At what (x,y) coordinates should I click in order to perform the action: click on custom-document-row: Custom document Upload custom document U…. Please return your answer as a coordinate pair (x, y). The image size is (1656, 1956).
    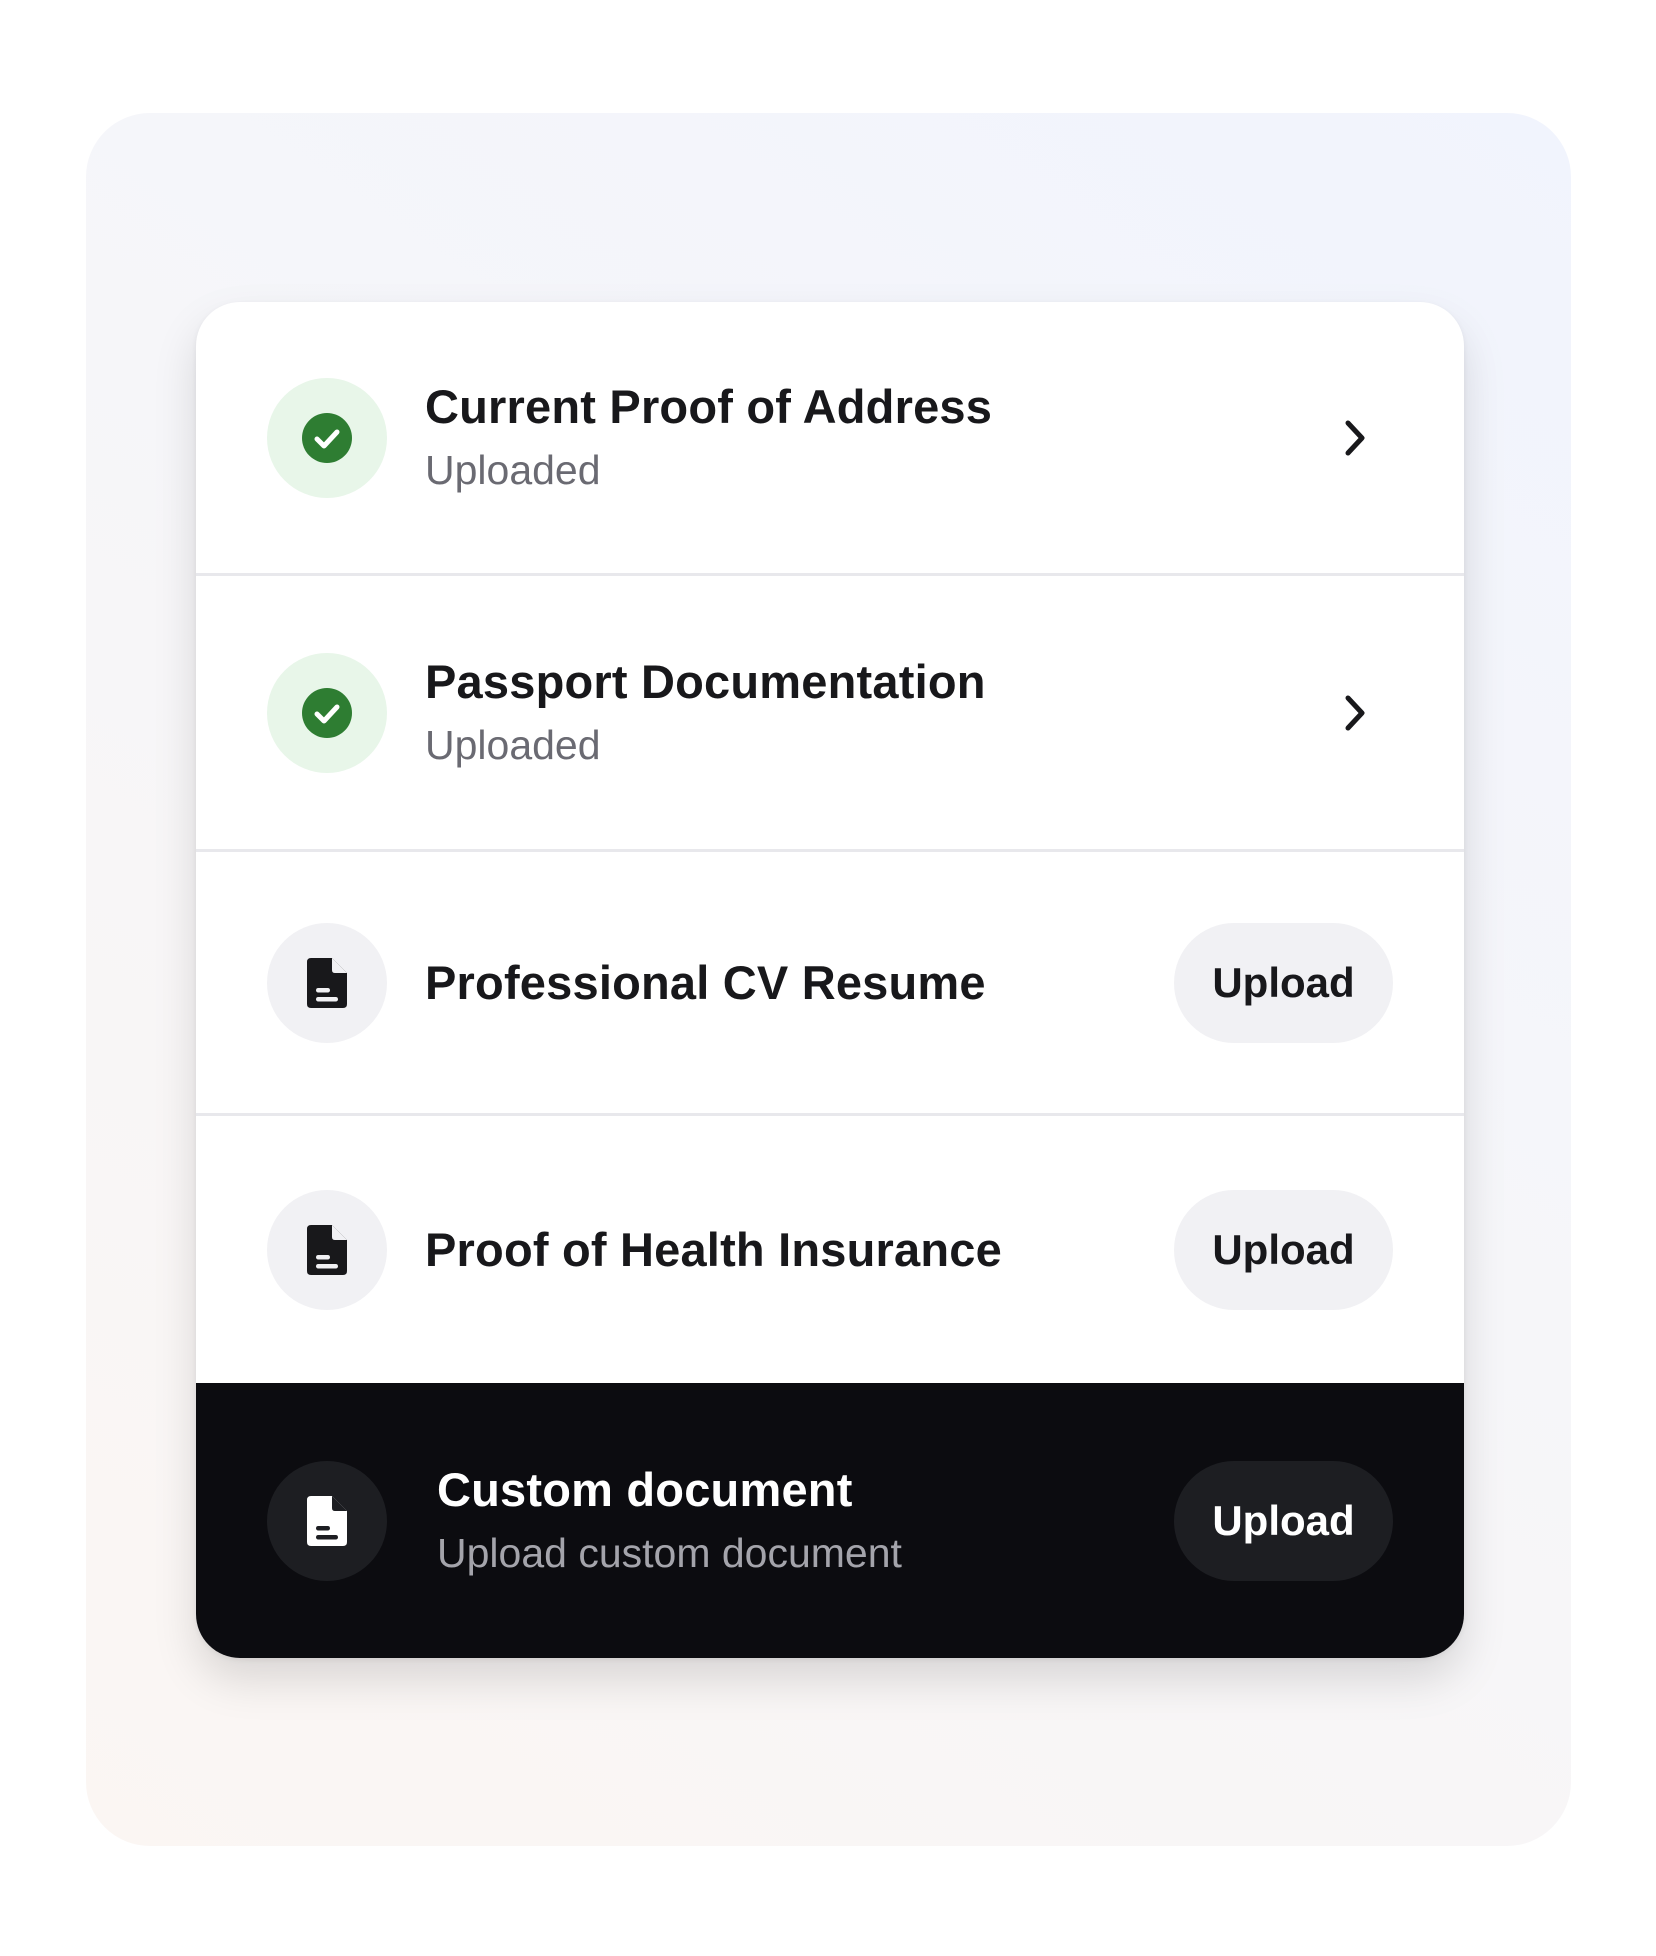
    Looking at the image, I should click on (830, 1520).